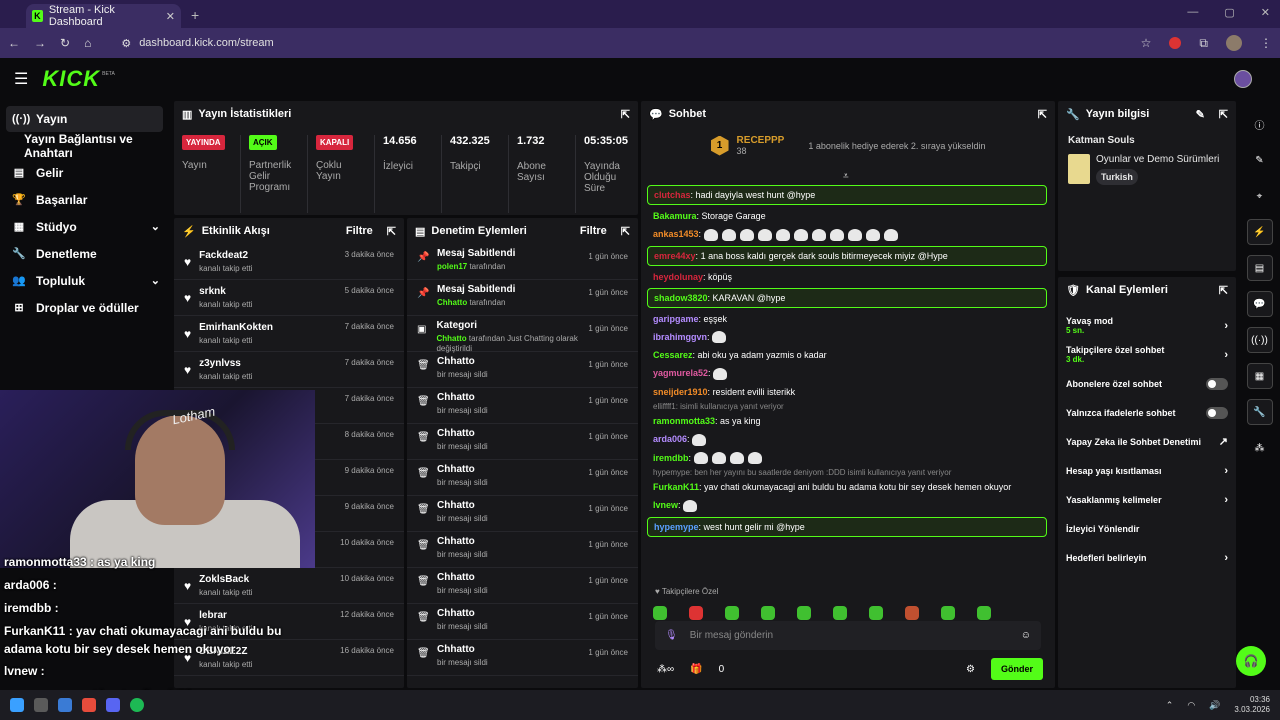 The image size is (1280, 720). Describe the element at coordinates (113, 705) in the screenshot. I see `discord-icon` at that location.